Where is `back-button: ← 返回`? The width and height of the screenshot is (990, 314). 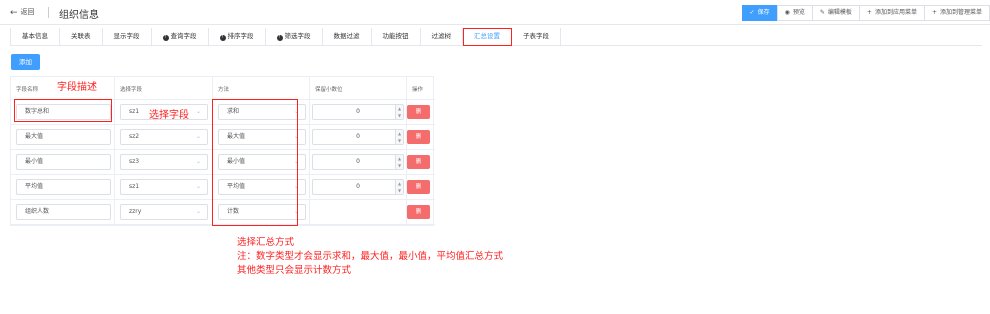
back-button: ← 返回 is located at coordinates (22, 12).